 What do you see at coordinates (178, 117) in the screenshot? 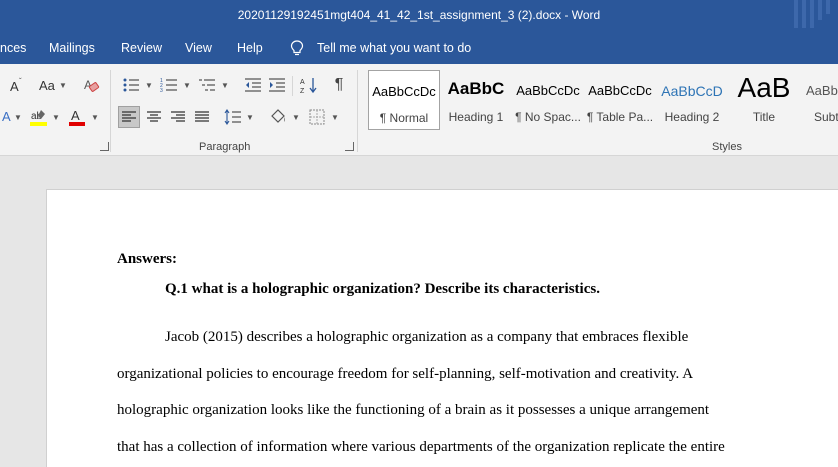
I see `align-right-icon` at bounding box center [178, 117].